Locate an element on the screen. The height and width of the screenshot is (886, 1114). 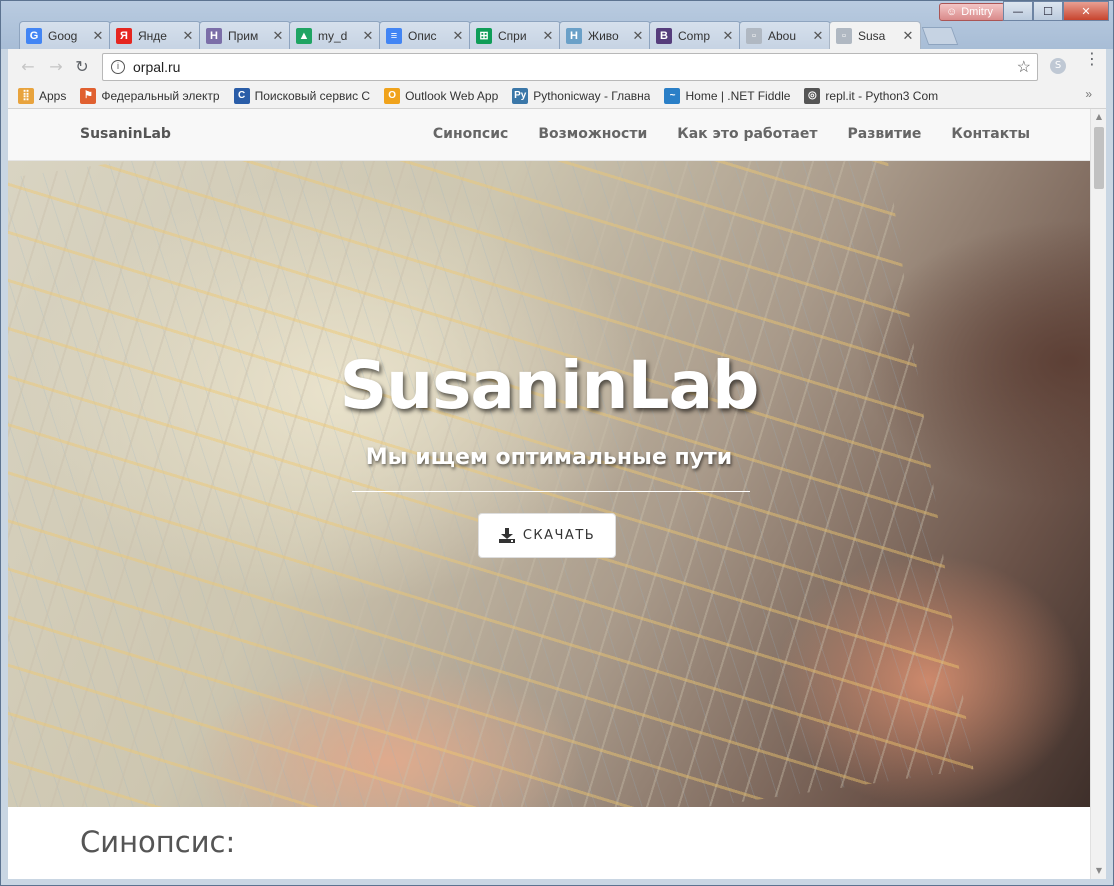
bookmark-label: Поисковый сервис С is located at coordinates (312, 95).